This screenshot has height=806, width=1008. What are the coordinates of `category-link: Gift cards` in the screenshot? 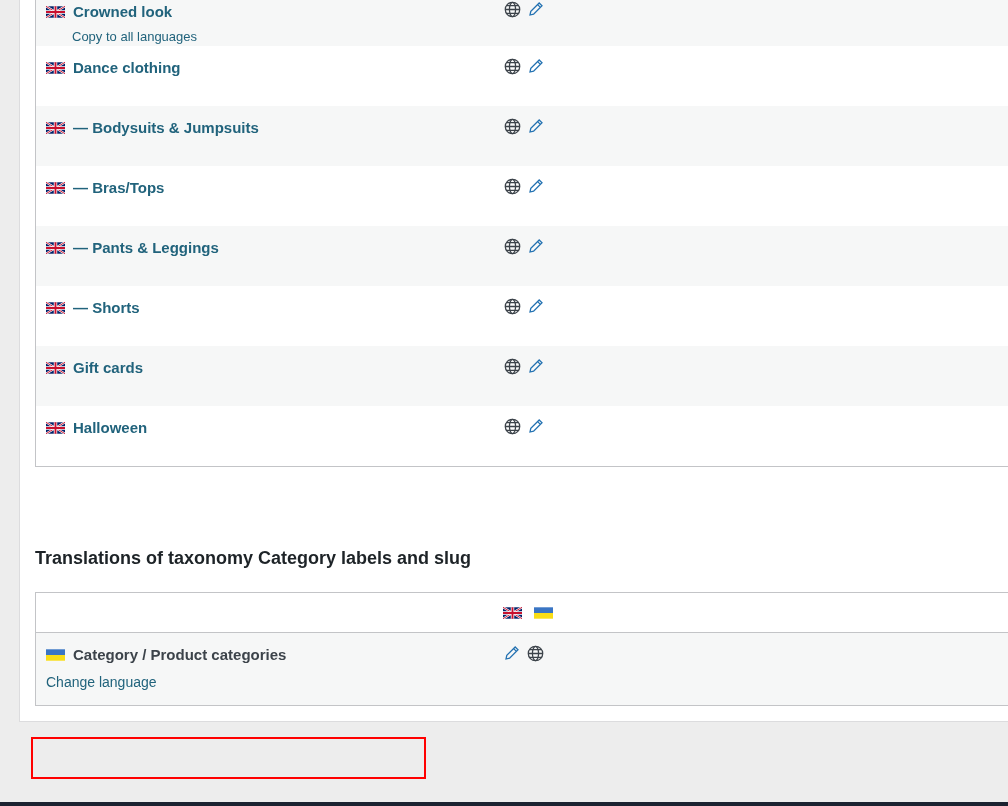 It's located at (108, 367).